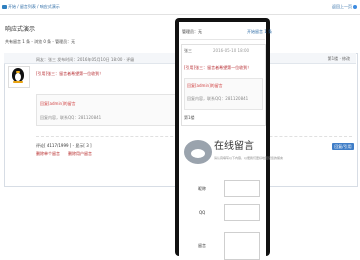 The height and width of the screenshot is (260, 360). What do you see at coordinates (58, 103) in the screenshot?
I see `quote-title: 回复[admin]的留言` at bounding box center [58, 103].